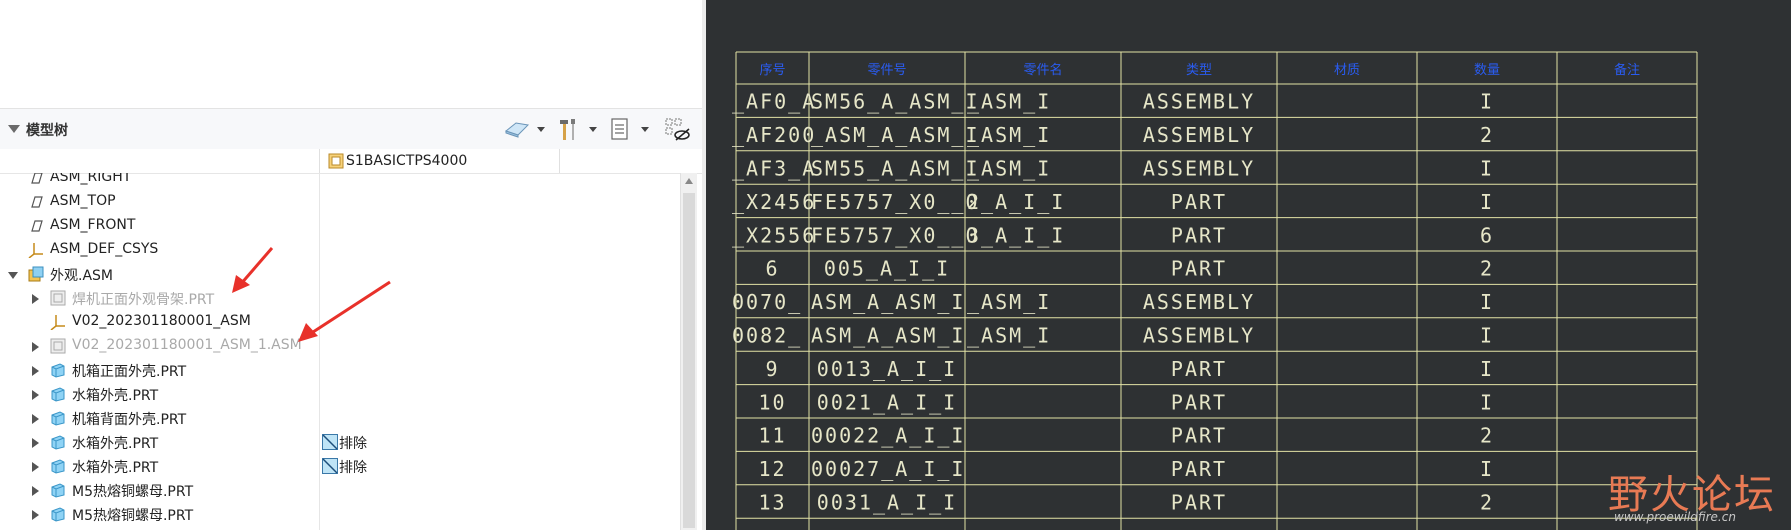  Describe the element at coordinates (1627, 70) in the screenshot. I see `bom-header-cell: 备注` at that location.